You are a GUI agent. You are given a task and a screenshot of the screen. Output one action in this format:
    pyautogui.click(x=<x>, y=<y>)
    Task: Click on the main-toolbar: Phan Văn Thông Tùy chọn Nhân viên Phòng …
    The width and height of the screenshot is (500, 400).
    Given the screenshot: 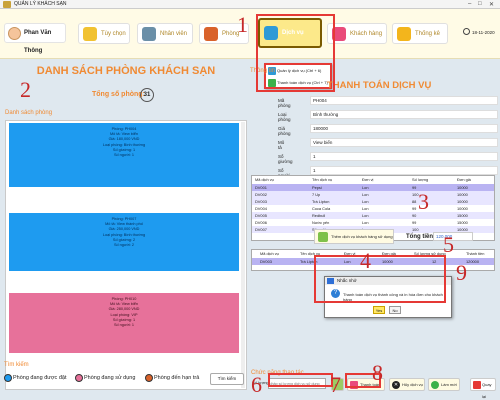 What is the action you would take?
    pyautogui.click(x=250, y=34)
    